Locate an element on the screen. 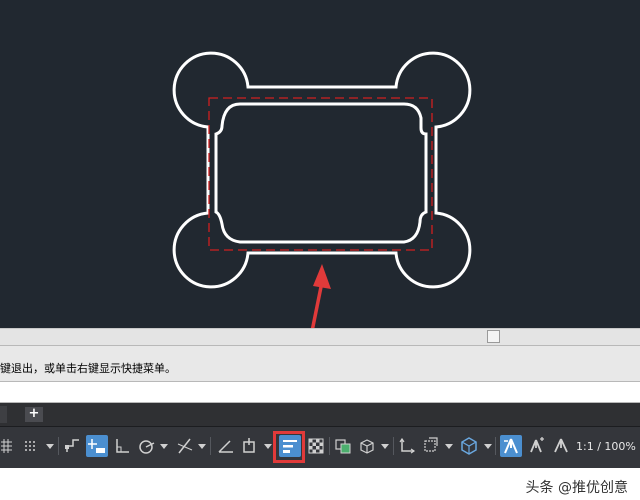  3d-object-snap-dropdown is located at coordinates (384, 446).